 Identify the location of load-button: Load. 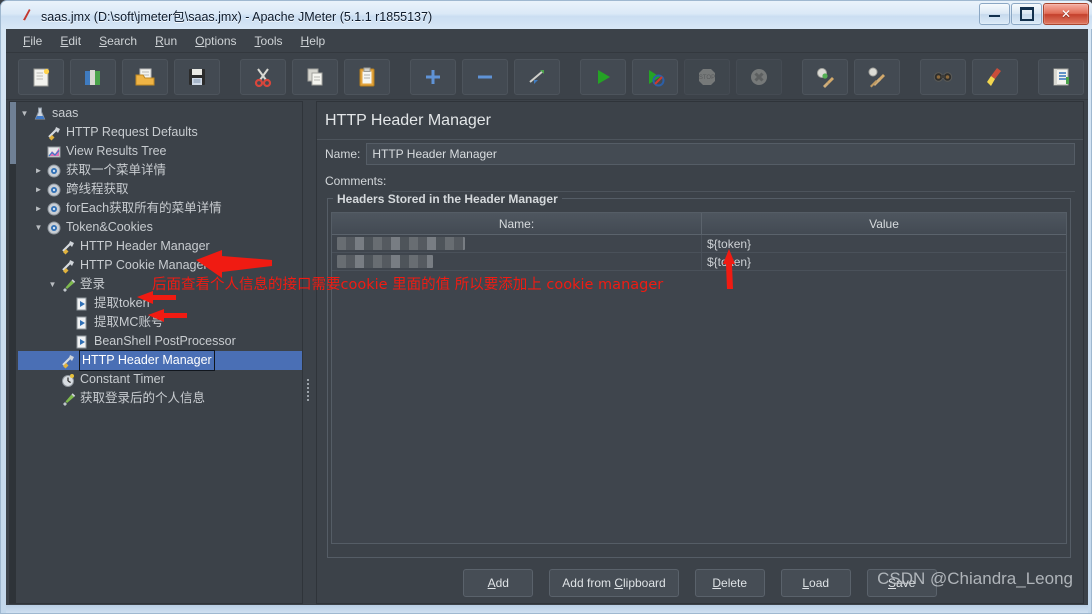
(815, 583).